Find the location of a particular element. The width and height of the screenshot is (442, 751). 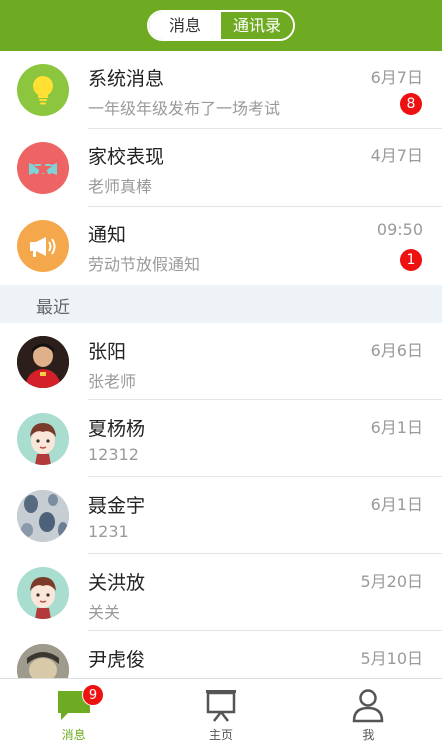

contact-preview: 关关 is located at coordinates (104, 612).